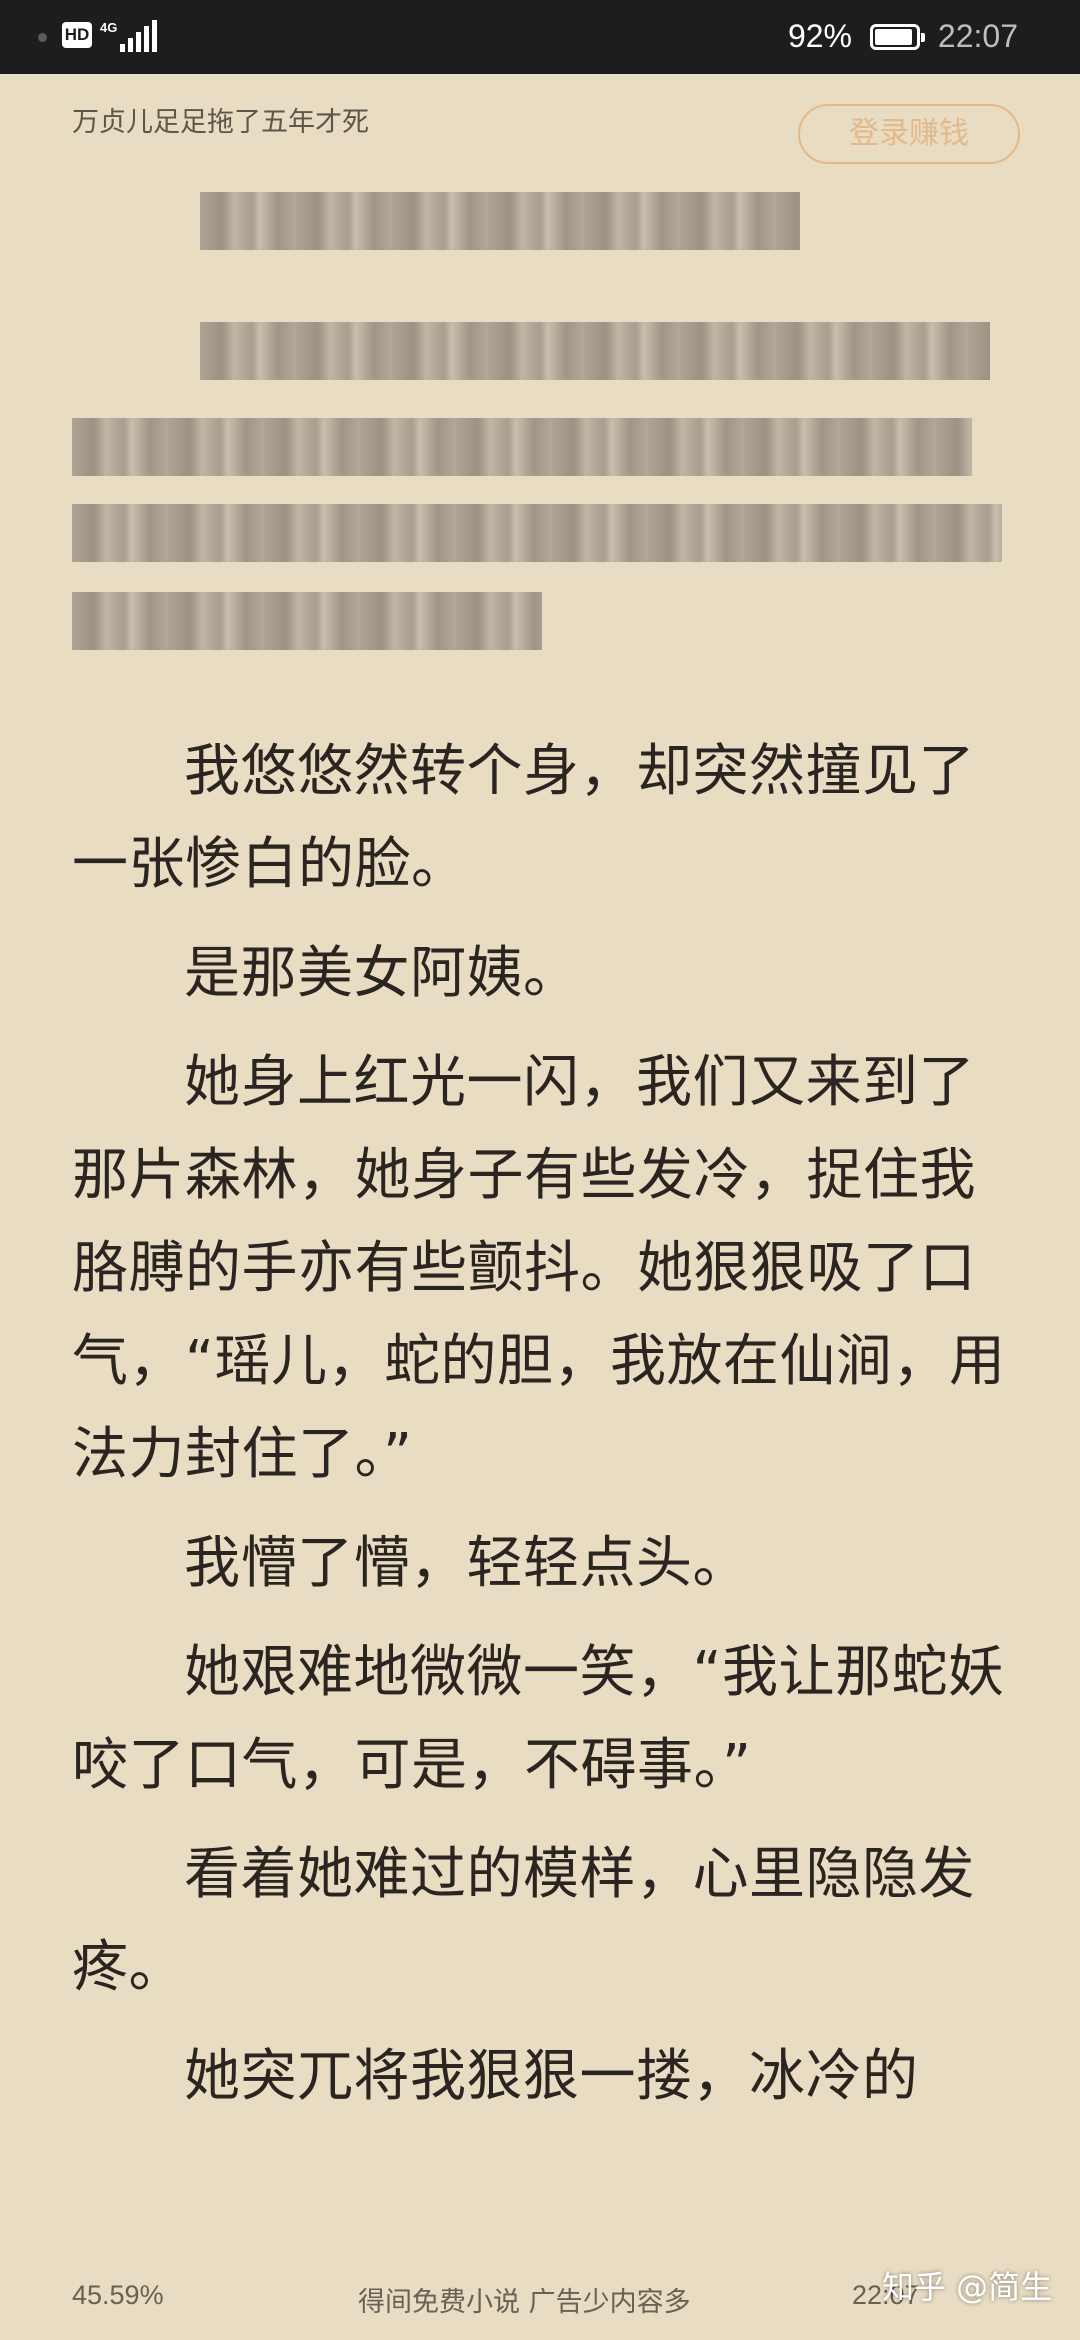 Image resolution: width=1080 pixels, height=2340 pixels. I want to click on ad-slogan: 得间免费小说 广告少内容多, so click(524, 2302).